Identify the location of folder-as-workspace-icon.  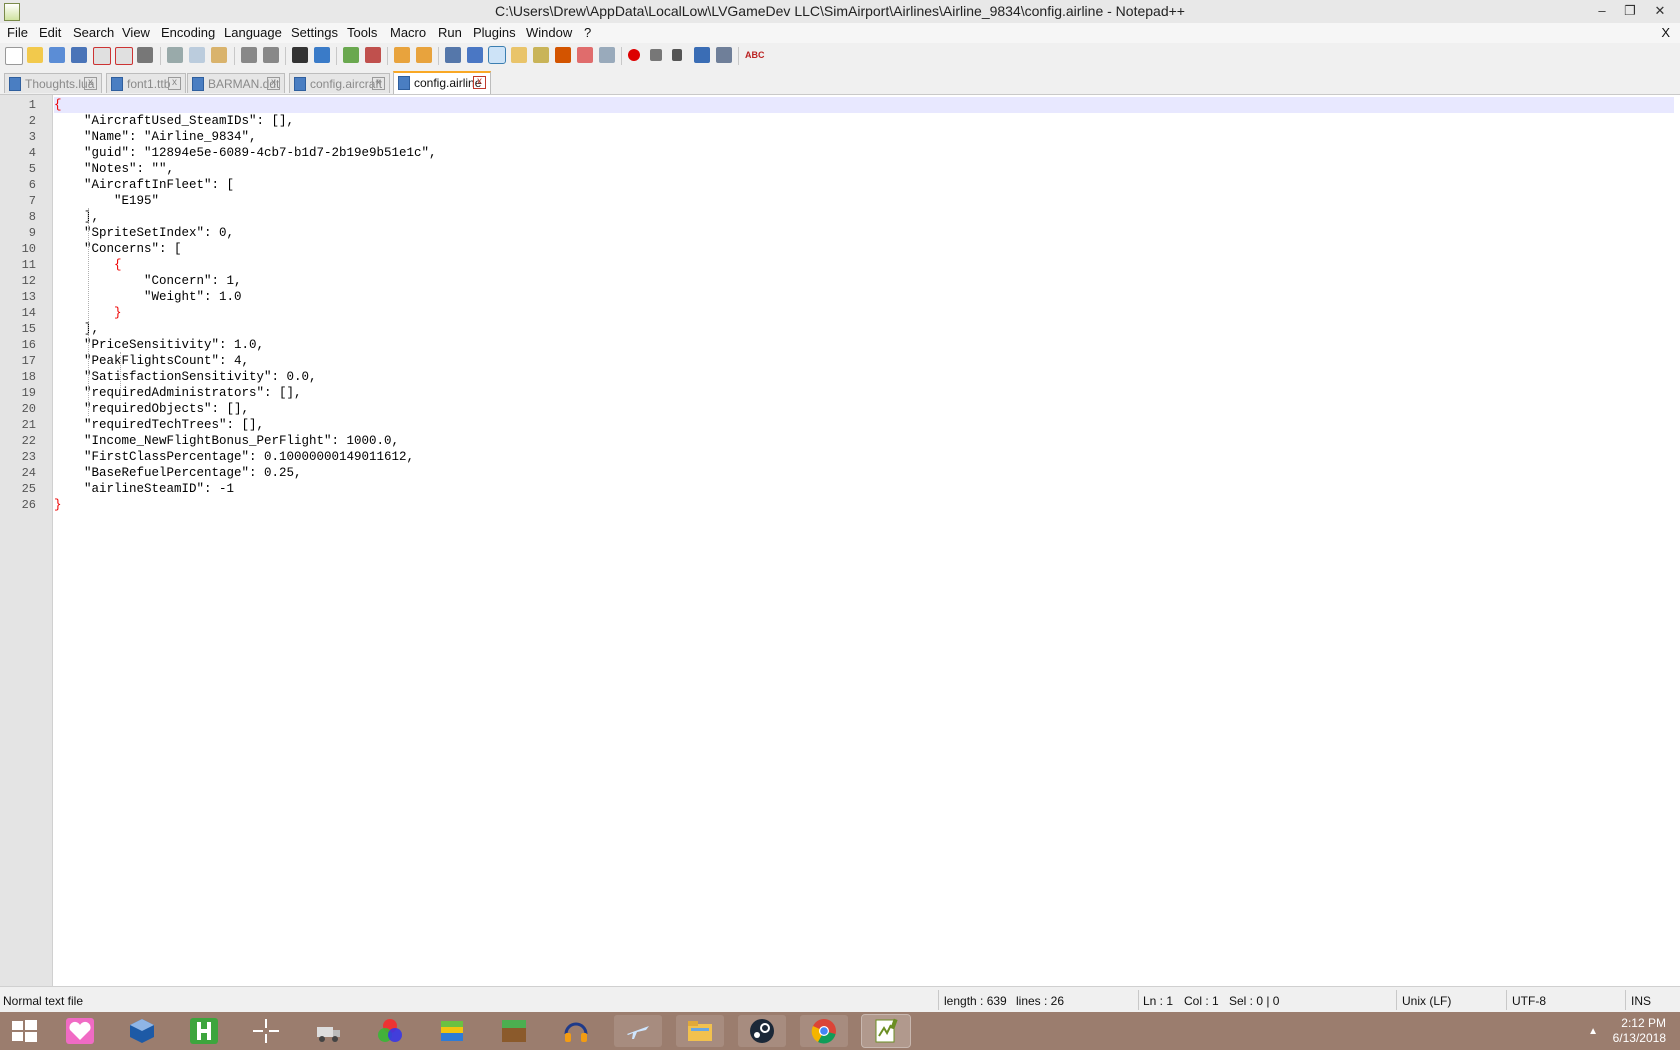
(585, 55).